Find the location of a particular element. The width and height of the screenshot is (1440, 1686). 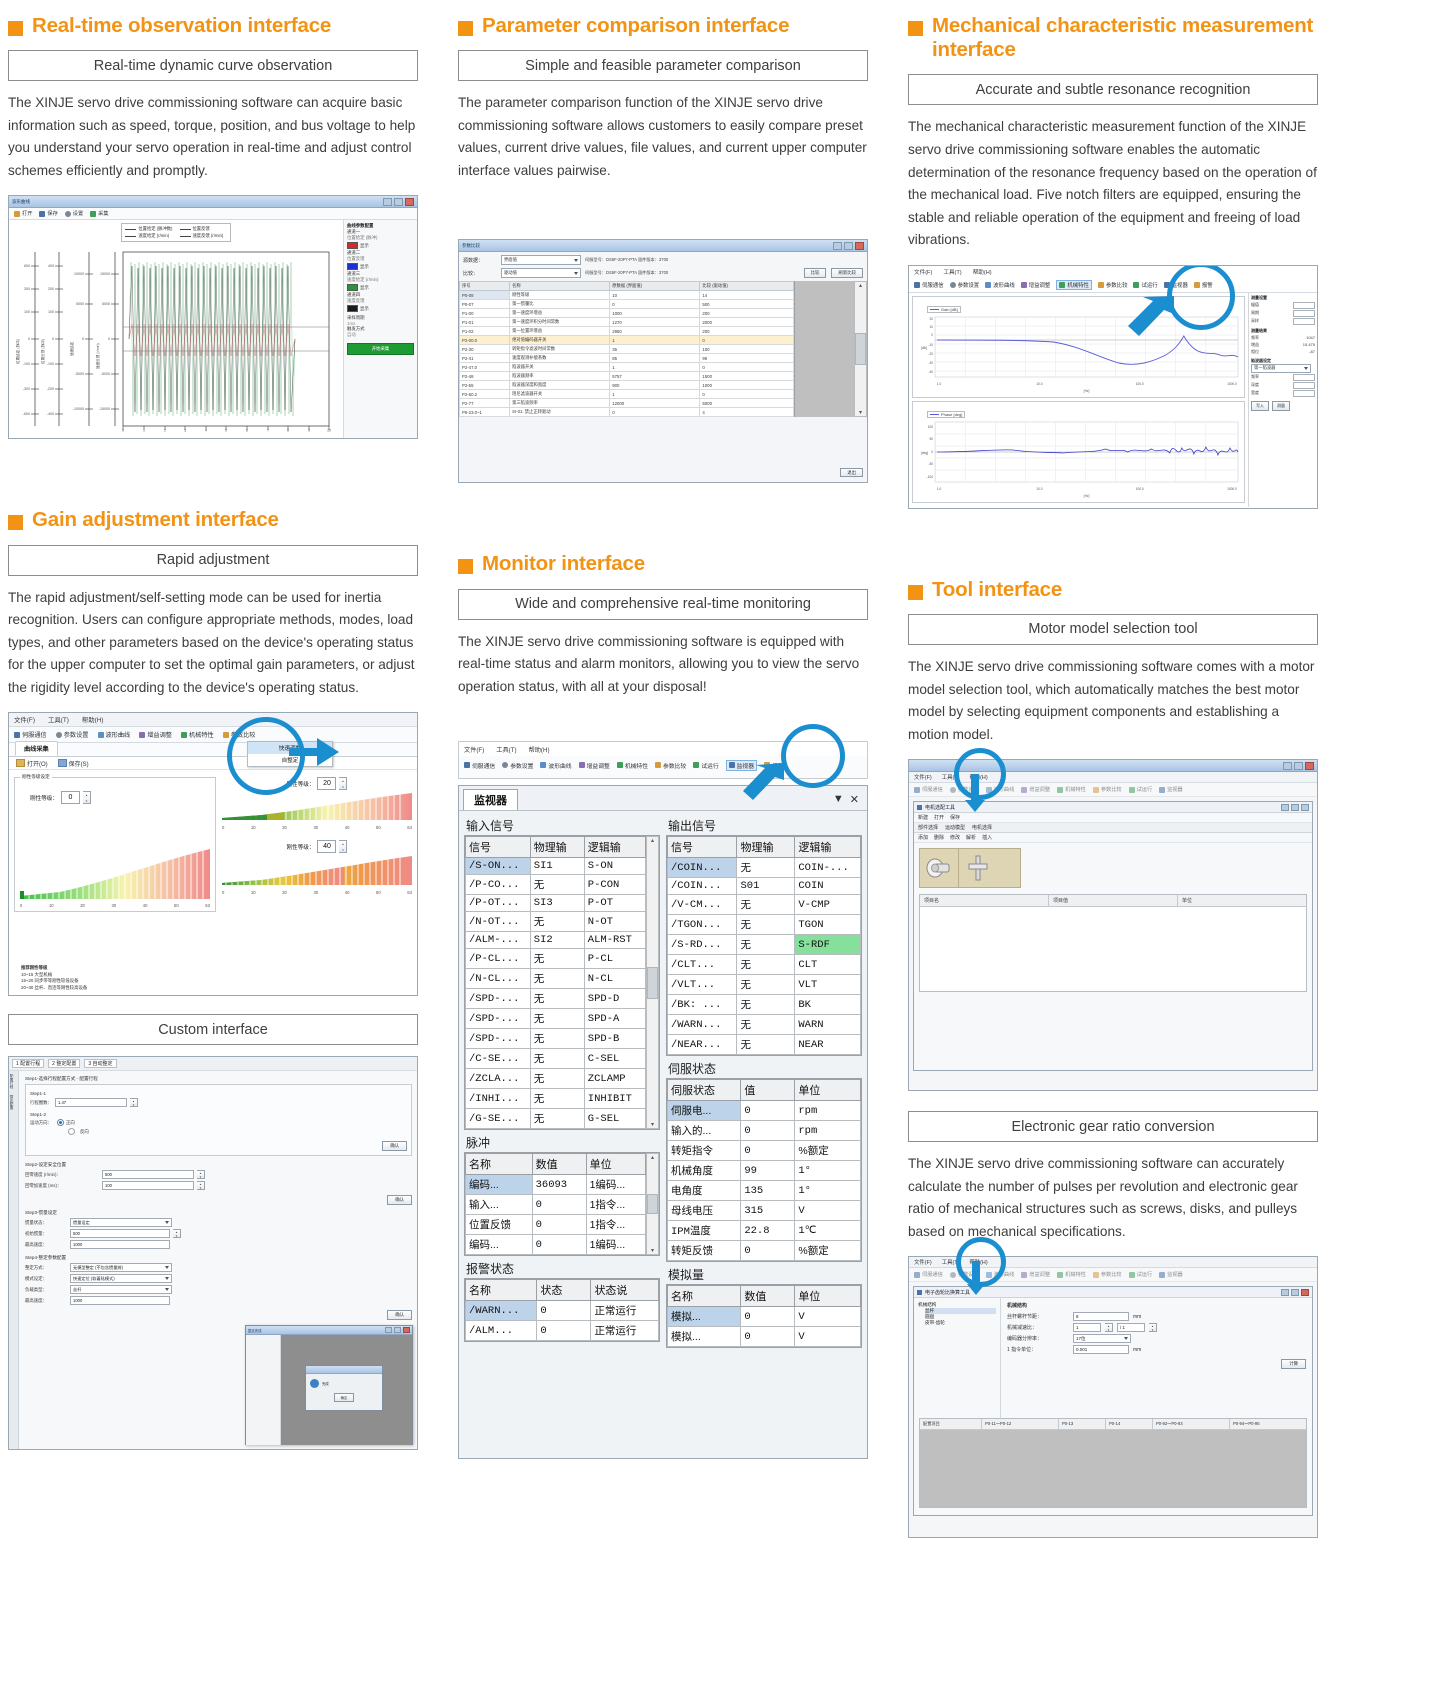

load-type-field: 负载类型： 丝杆 is located at coordinates (218, 1290).